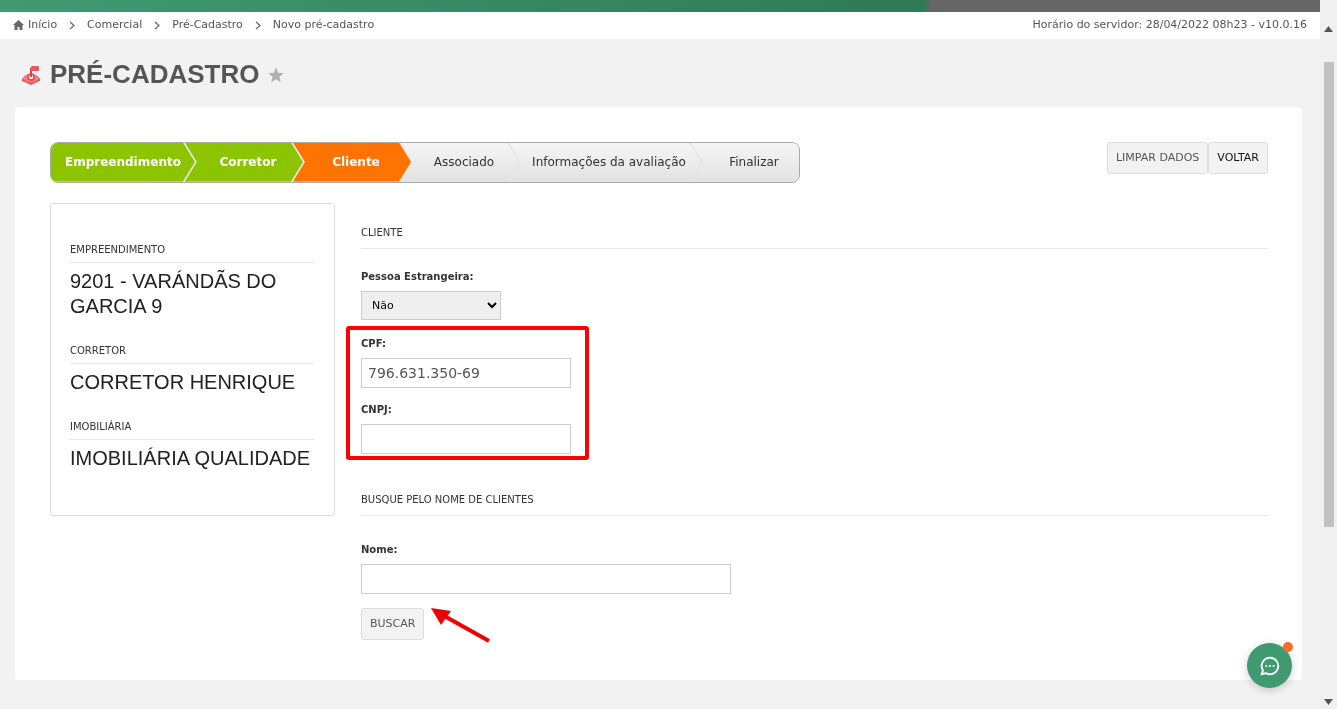 The width and height of the screenshot is (1337, 709). Describe the element at coordinates (393, 623) in the screenshot. I see `search-button: BUSCAR` at that location.